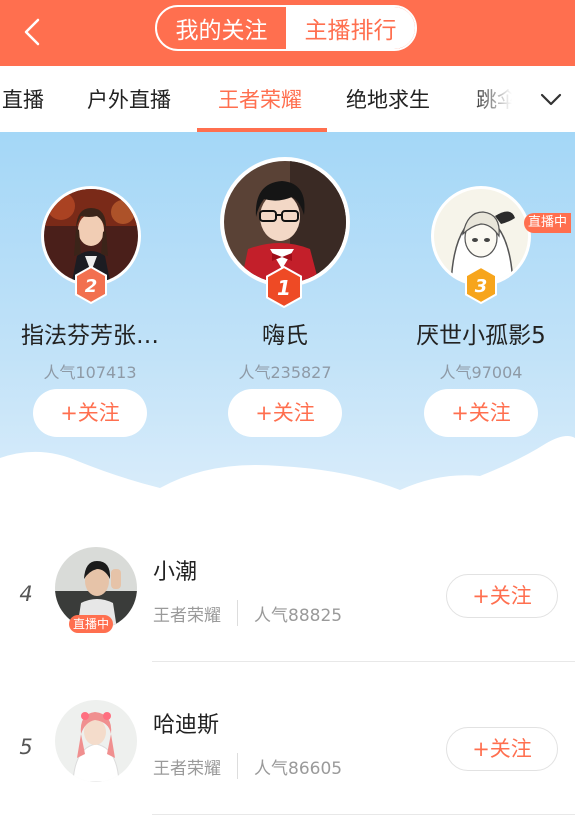 Image resolution: width=575 pixels, height=826 pixels. Describe the element at coordinates (90, 413) in the screenshot. I see `follow-button-2: +关注` at that location.